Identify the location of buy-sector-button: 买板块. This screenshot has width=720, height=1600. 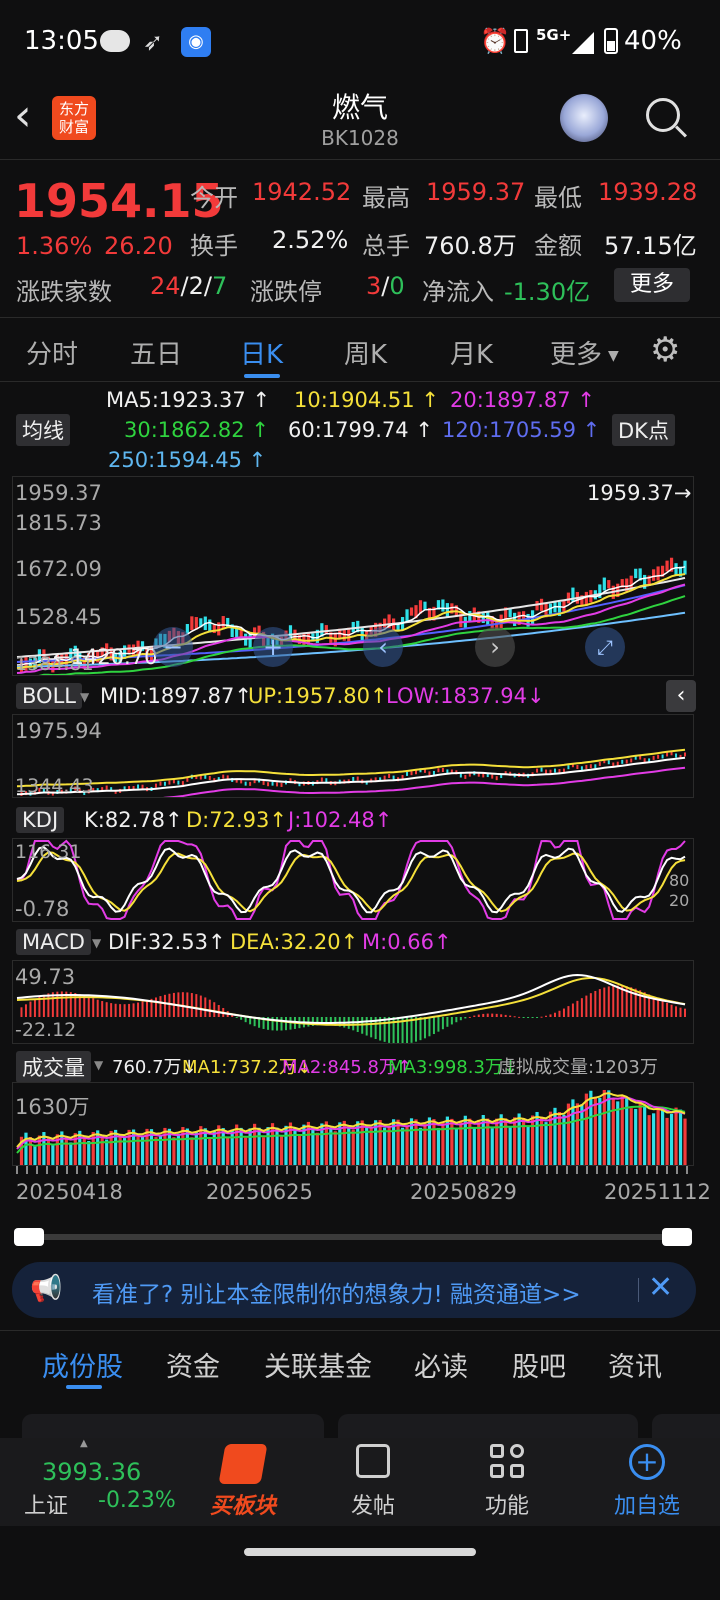
(243, 1482).